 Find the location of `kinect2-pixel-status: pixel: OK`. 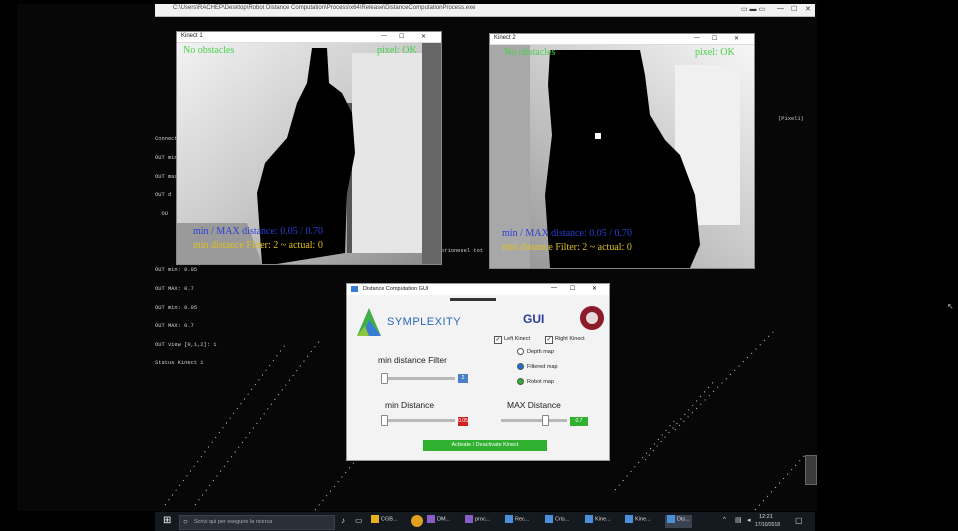

kinect2-pixel-status: pixel: OK is located at coordinates (715, 52).